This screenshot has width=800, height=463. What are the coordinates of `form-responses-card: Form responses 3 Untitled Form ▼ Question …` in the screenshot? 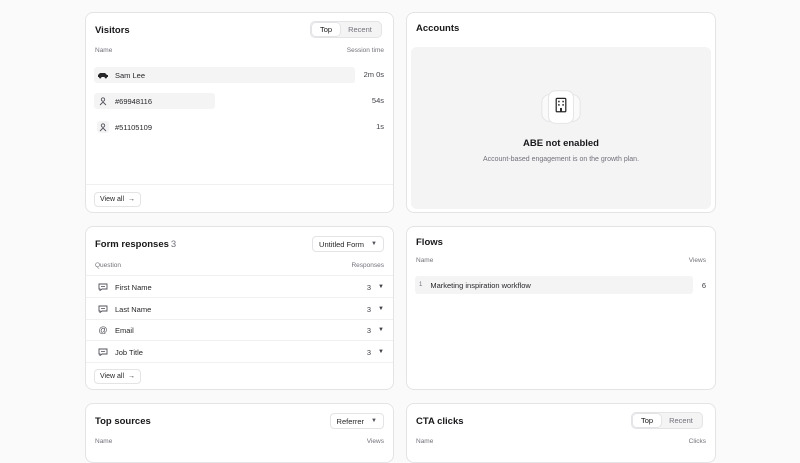 It's located at (239, 308).